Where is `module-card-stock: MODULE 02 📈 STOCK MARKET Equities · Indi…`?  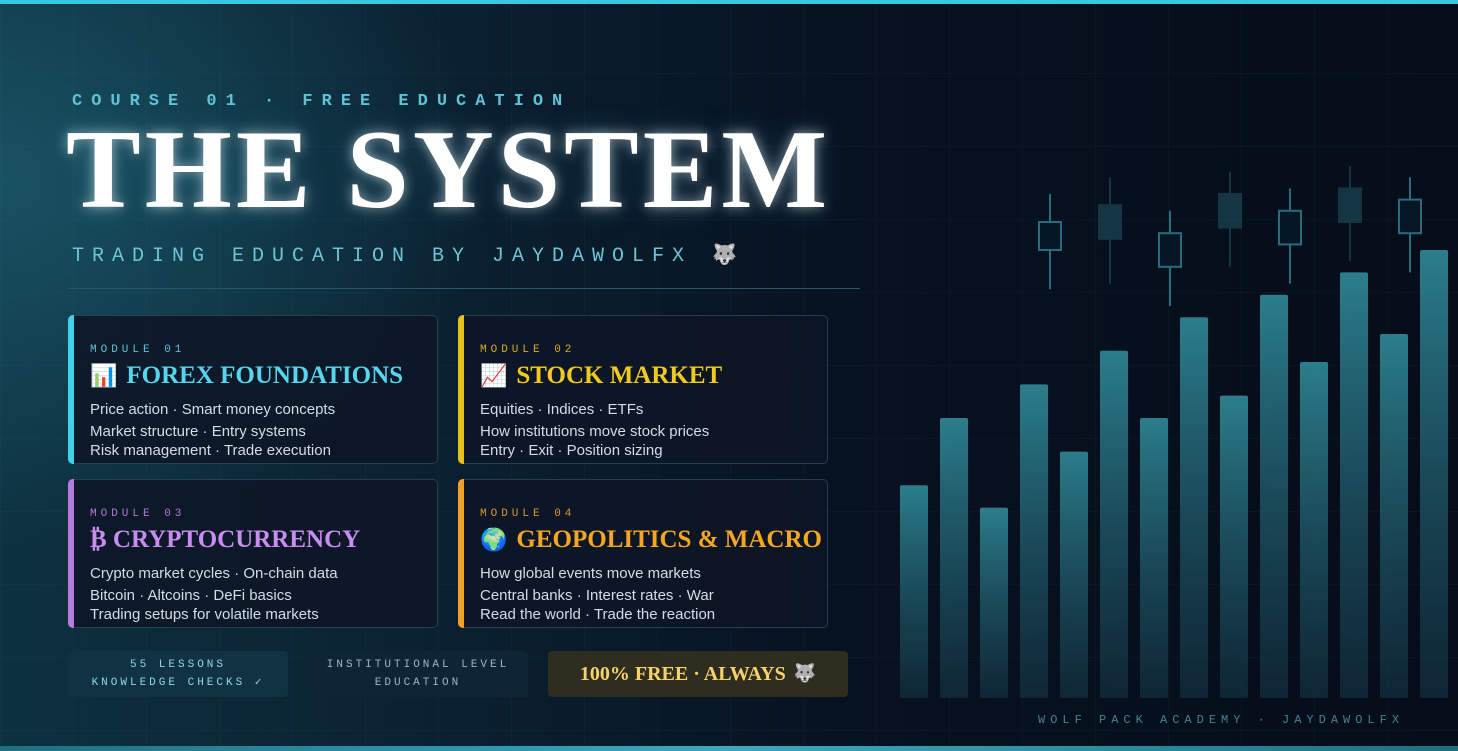 module-card-stock: MODULE 02 📈 STOCK MARKET Equities · Indi… is located at coordinates (643, 389).